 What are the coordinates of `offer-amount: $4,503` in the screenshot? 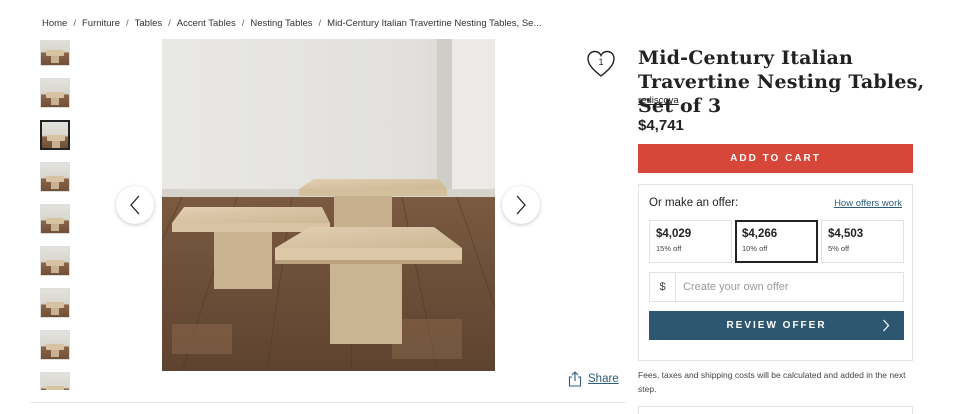 It's located at (846, 234).